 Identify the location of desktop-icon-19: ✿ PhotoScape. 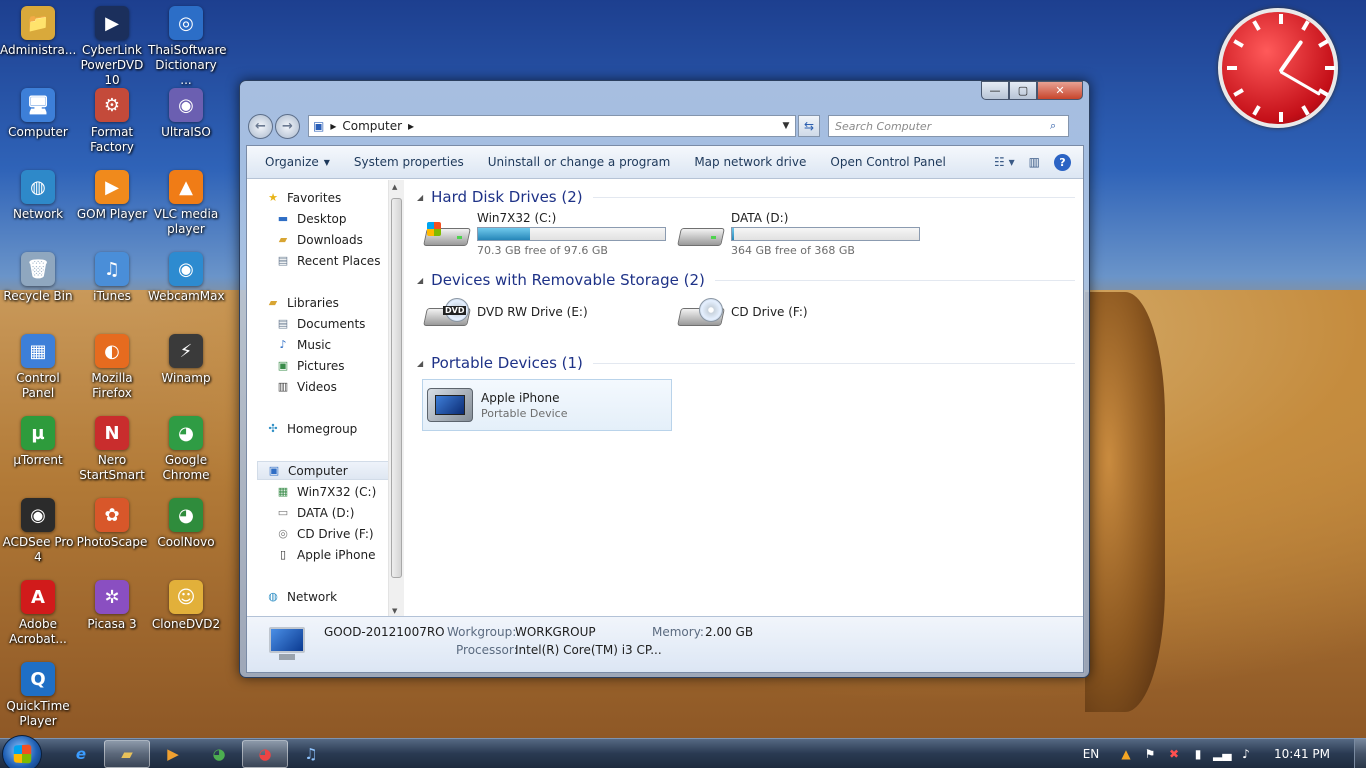
(112, 523).